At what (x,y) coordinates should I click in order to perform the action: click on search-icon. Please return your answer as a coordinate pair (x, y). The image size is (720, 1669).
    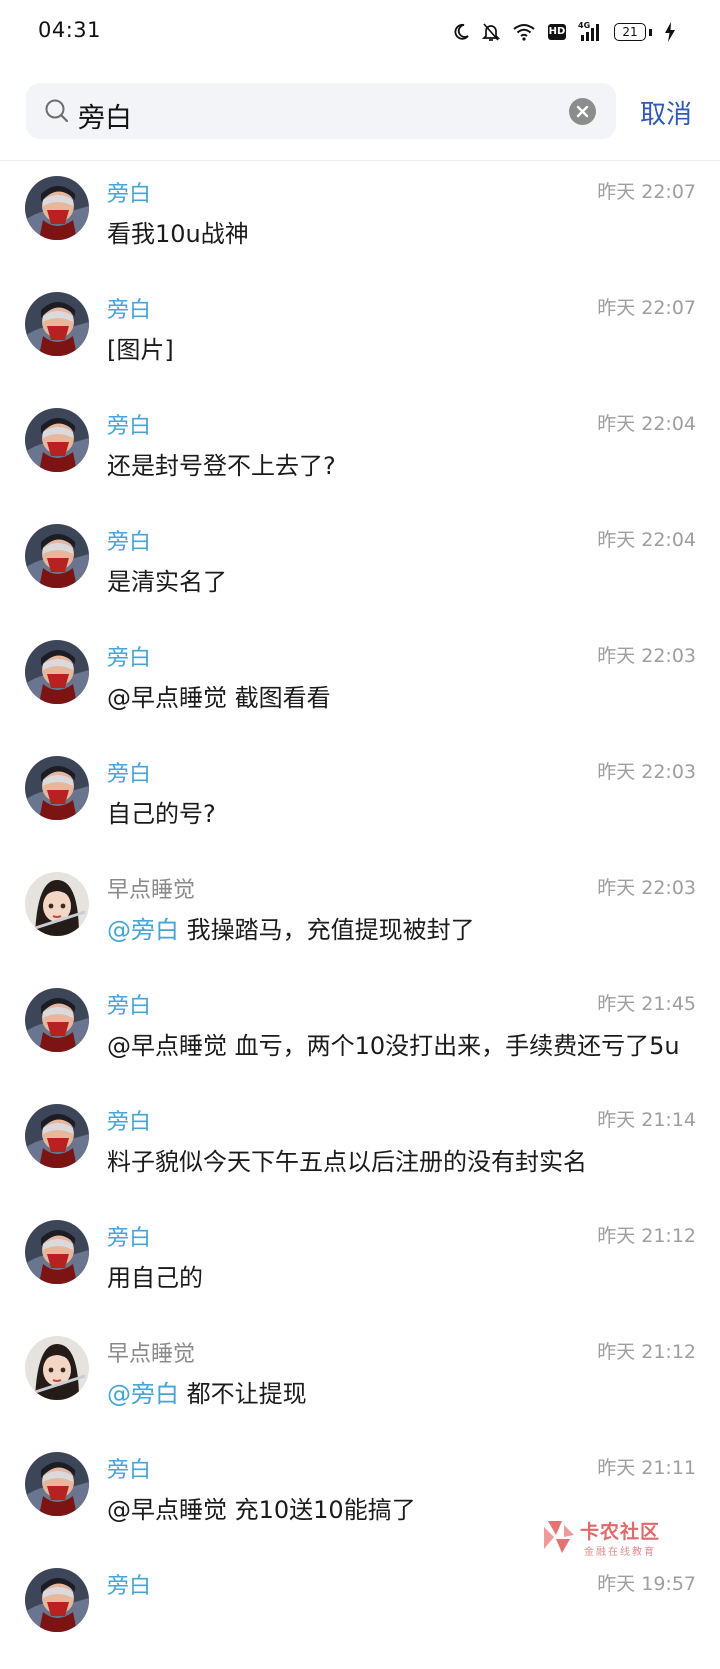
    Looking at the image, I should click on (57, 113).